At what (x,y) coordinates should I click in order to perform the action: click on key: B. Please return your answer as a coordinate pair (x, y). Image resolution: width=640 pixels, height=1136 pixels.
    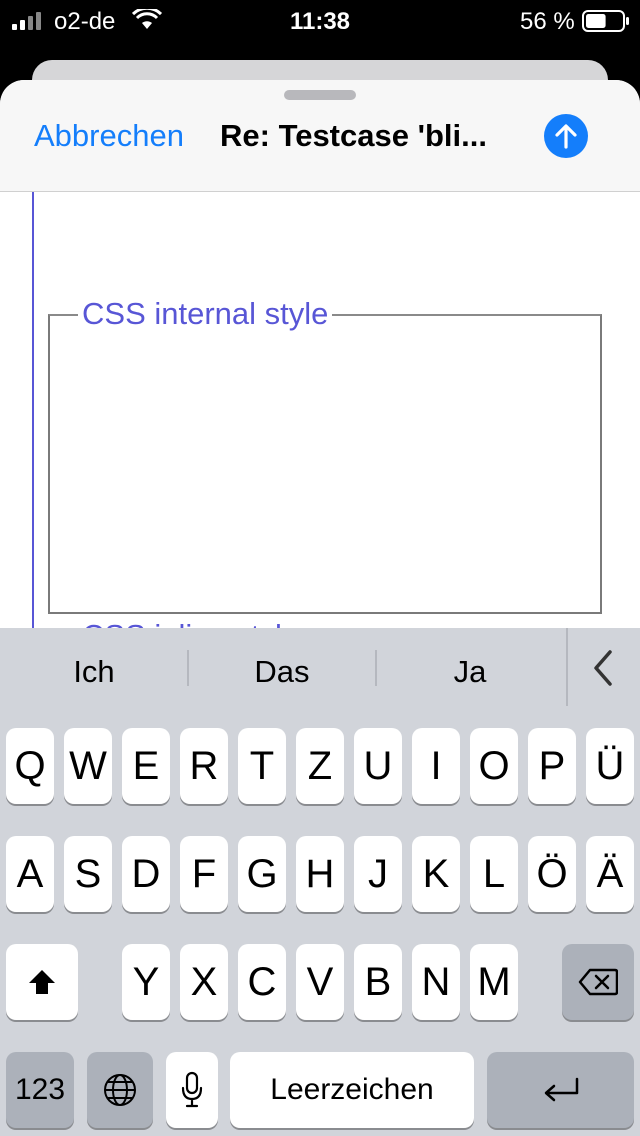
    Looking at the image, I should click on (378, 982).